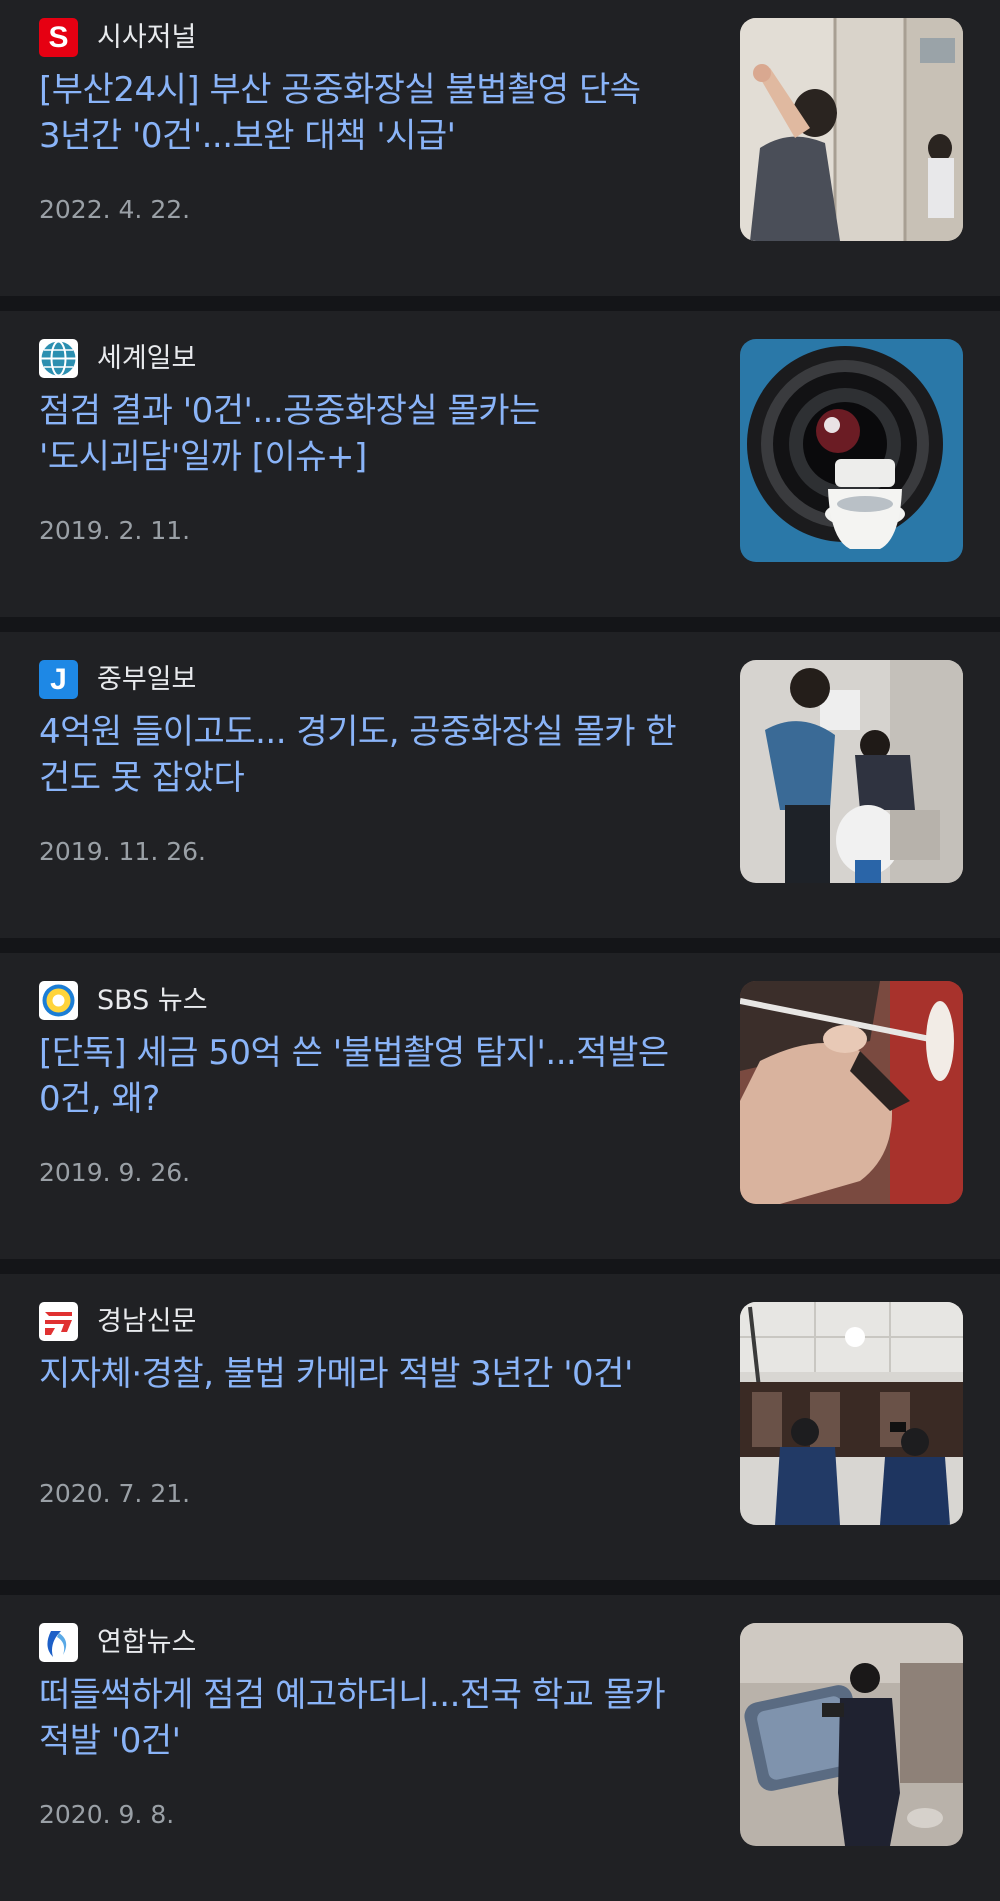  Describe the element at coordinates (369, 434) in the screenshot. I see `headline-link: 점검 결과 '0건'...공중화장실 몰카는 '도시괴담'일까 [이슈+]` at that location.